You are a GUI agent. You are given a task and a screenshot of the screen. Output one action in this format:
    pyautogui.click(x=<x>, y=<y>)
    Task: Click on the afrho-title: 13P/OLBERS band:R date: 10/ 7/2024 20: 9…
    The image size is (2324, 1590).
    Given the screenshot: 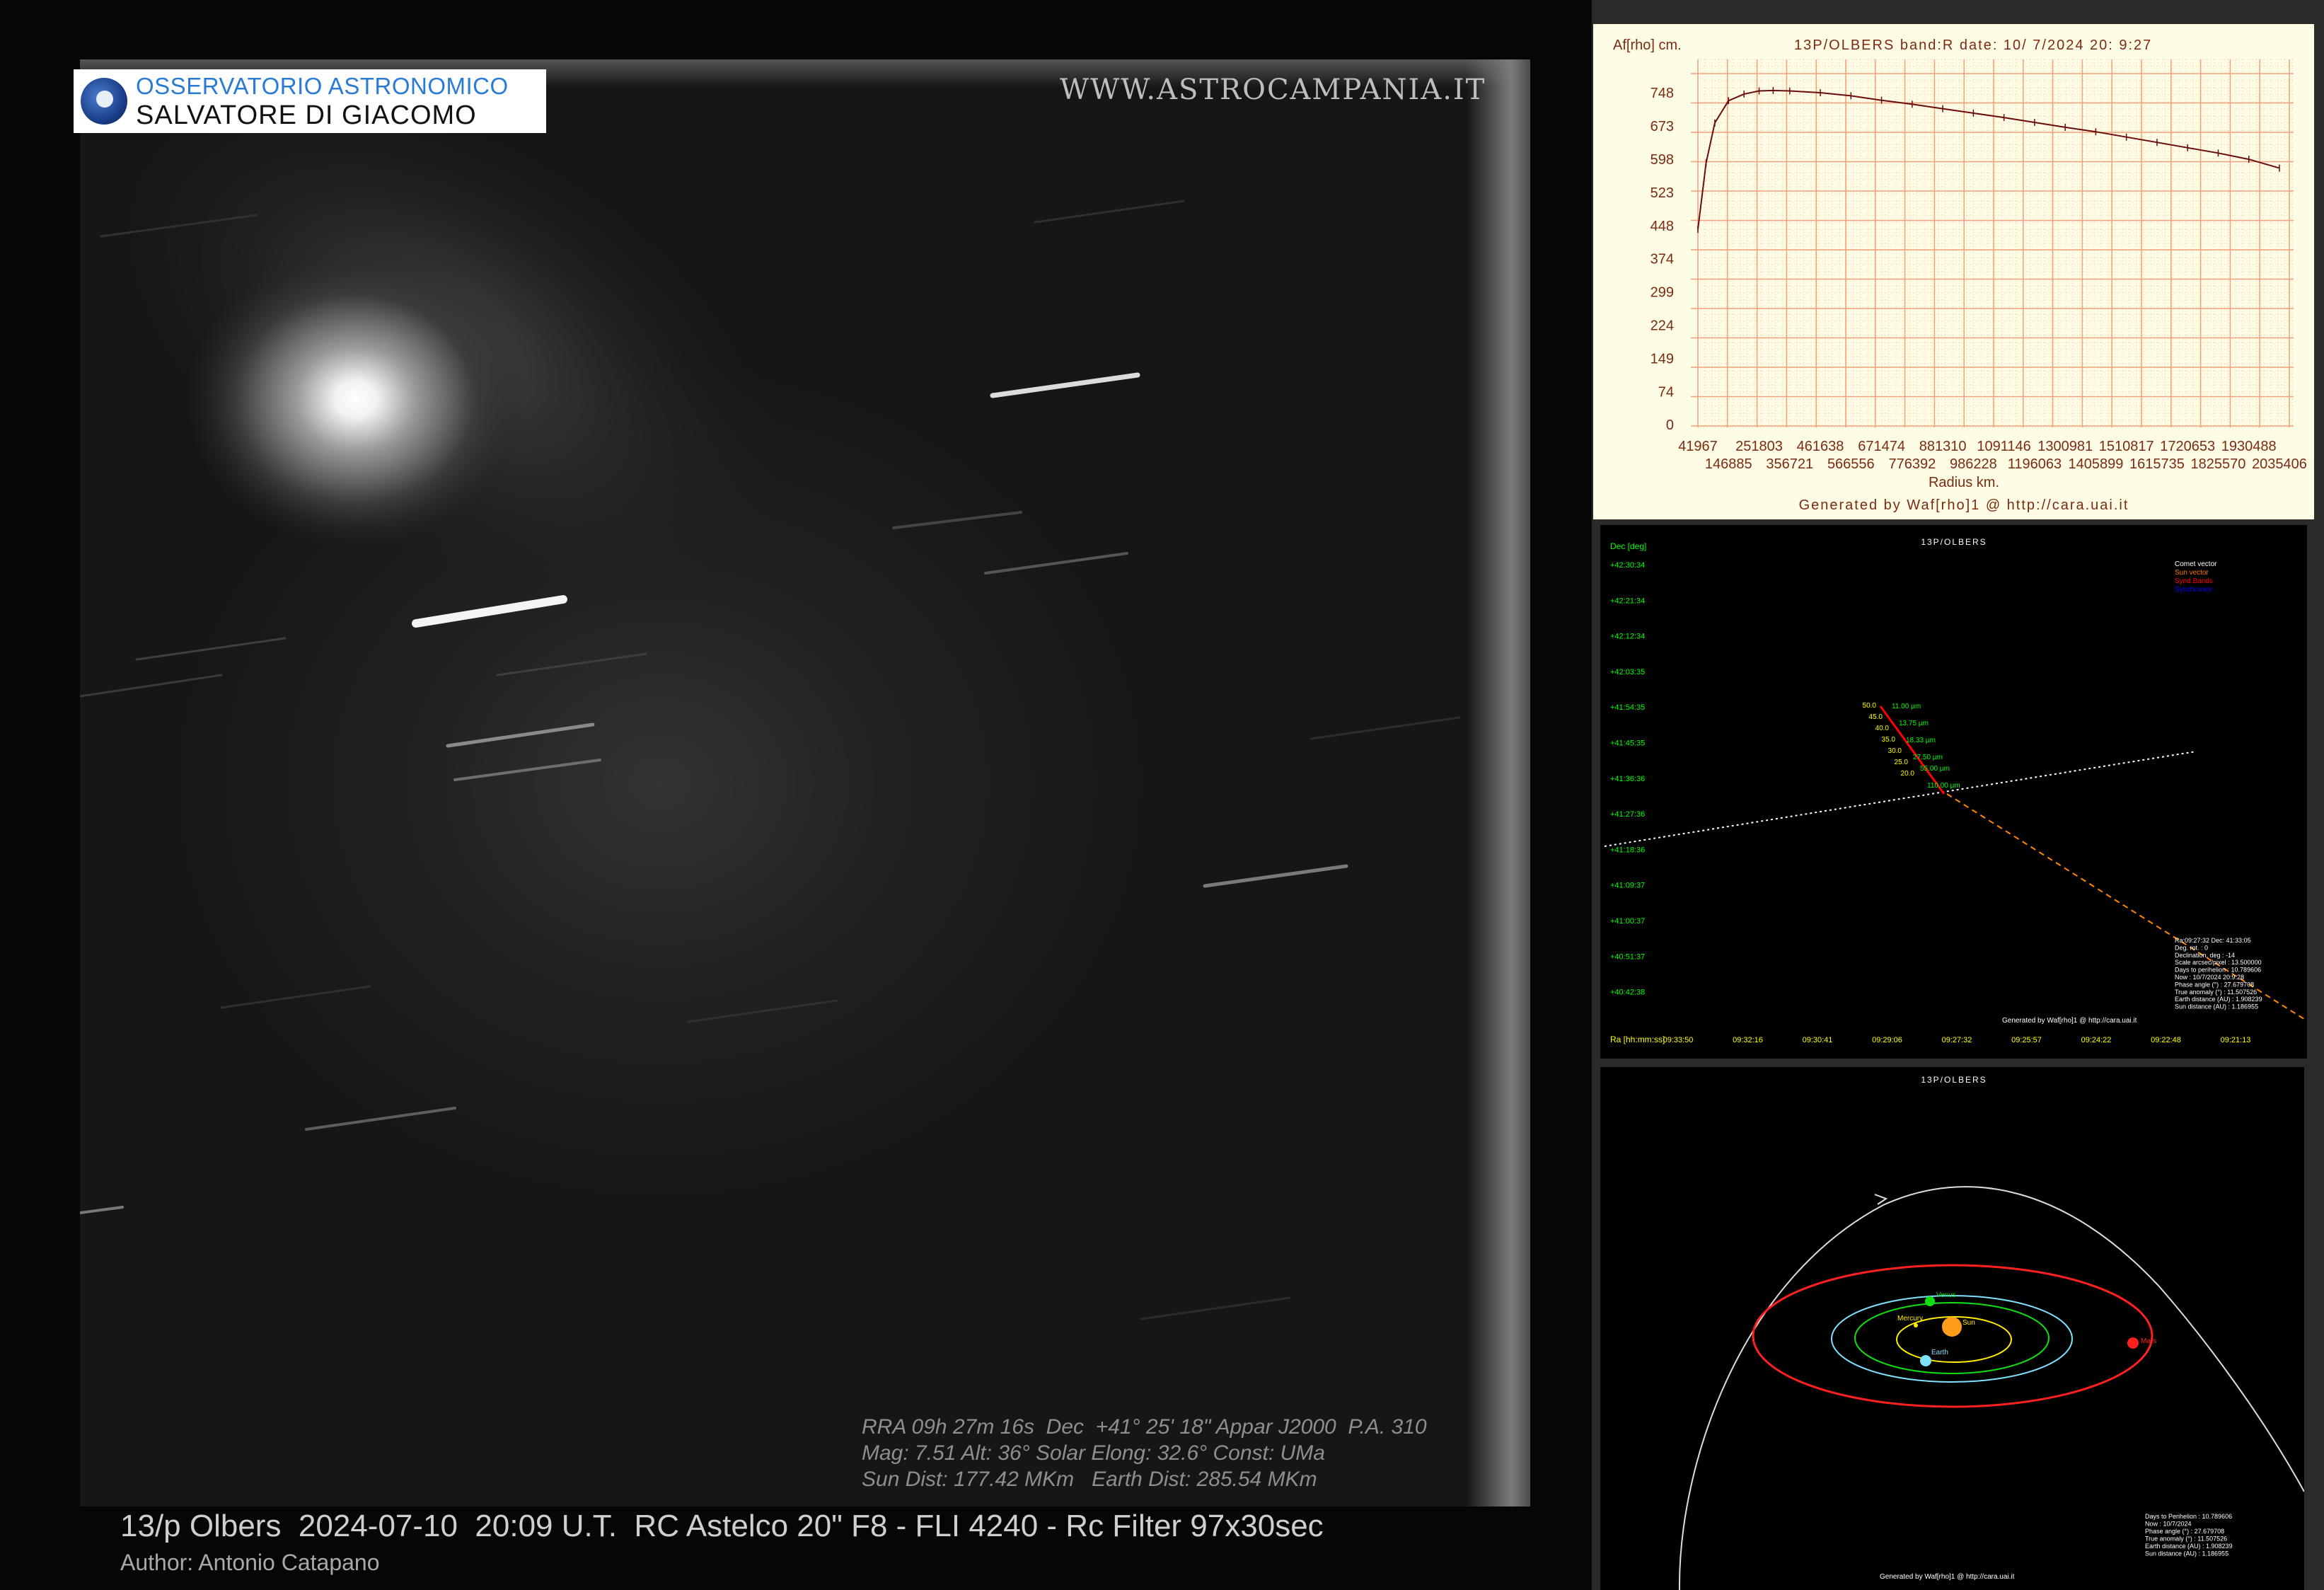 What is the action you would take?
    pyautogui.click(x=1973, y=45)
    